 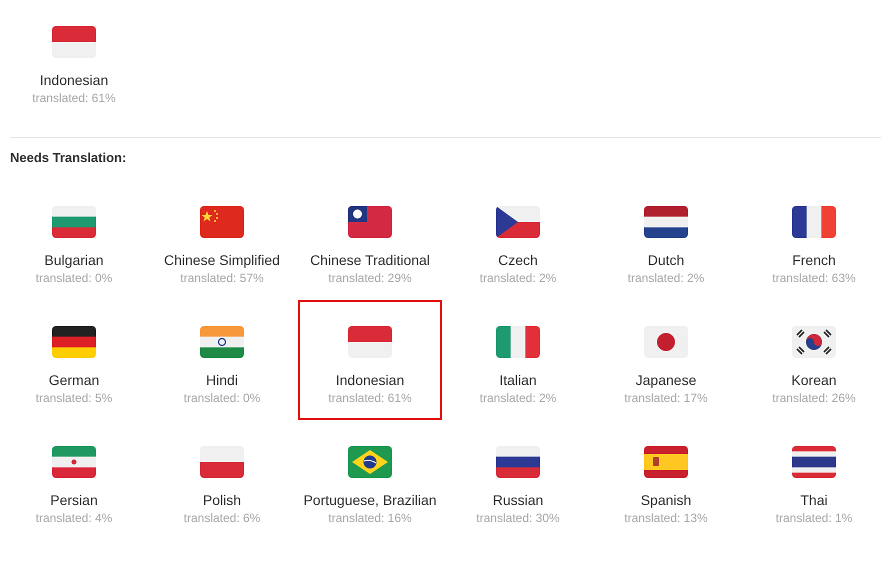 I want to click on language-tile: Russian translated: 30%, so click(x=518, y=480).